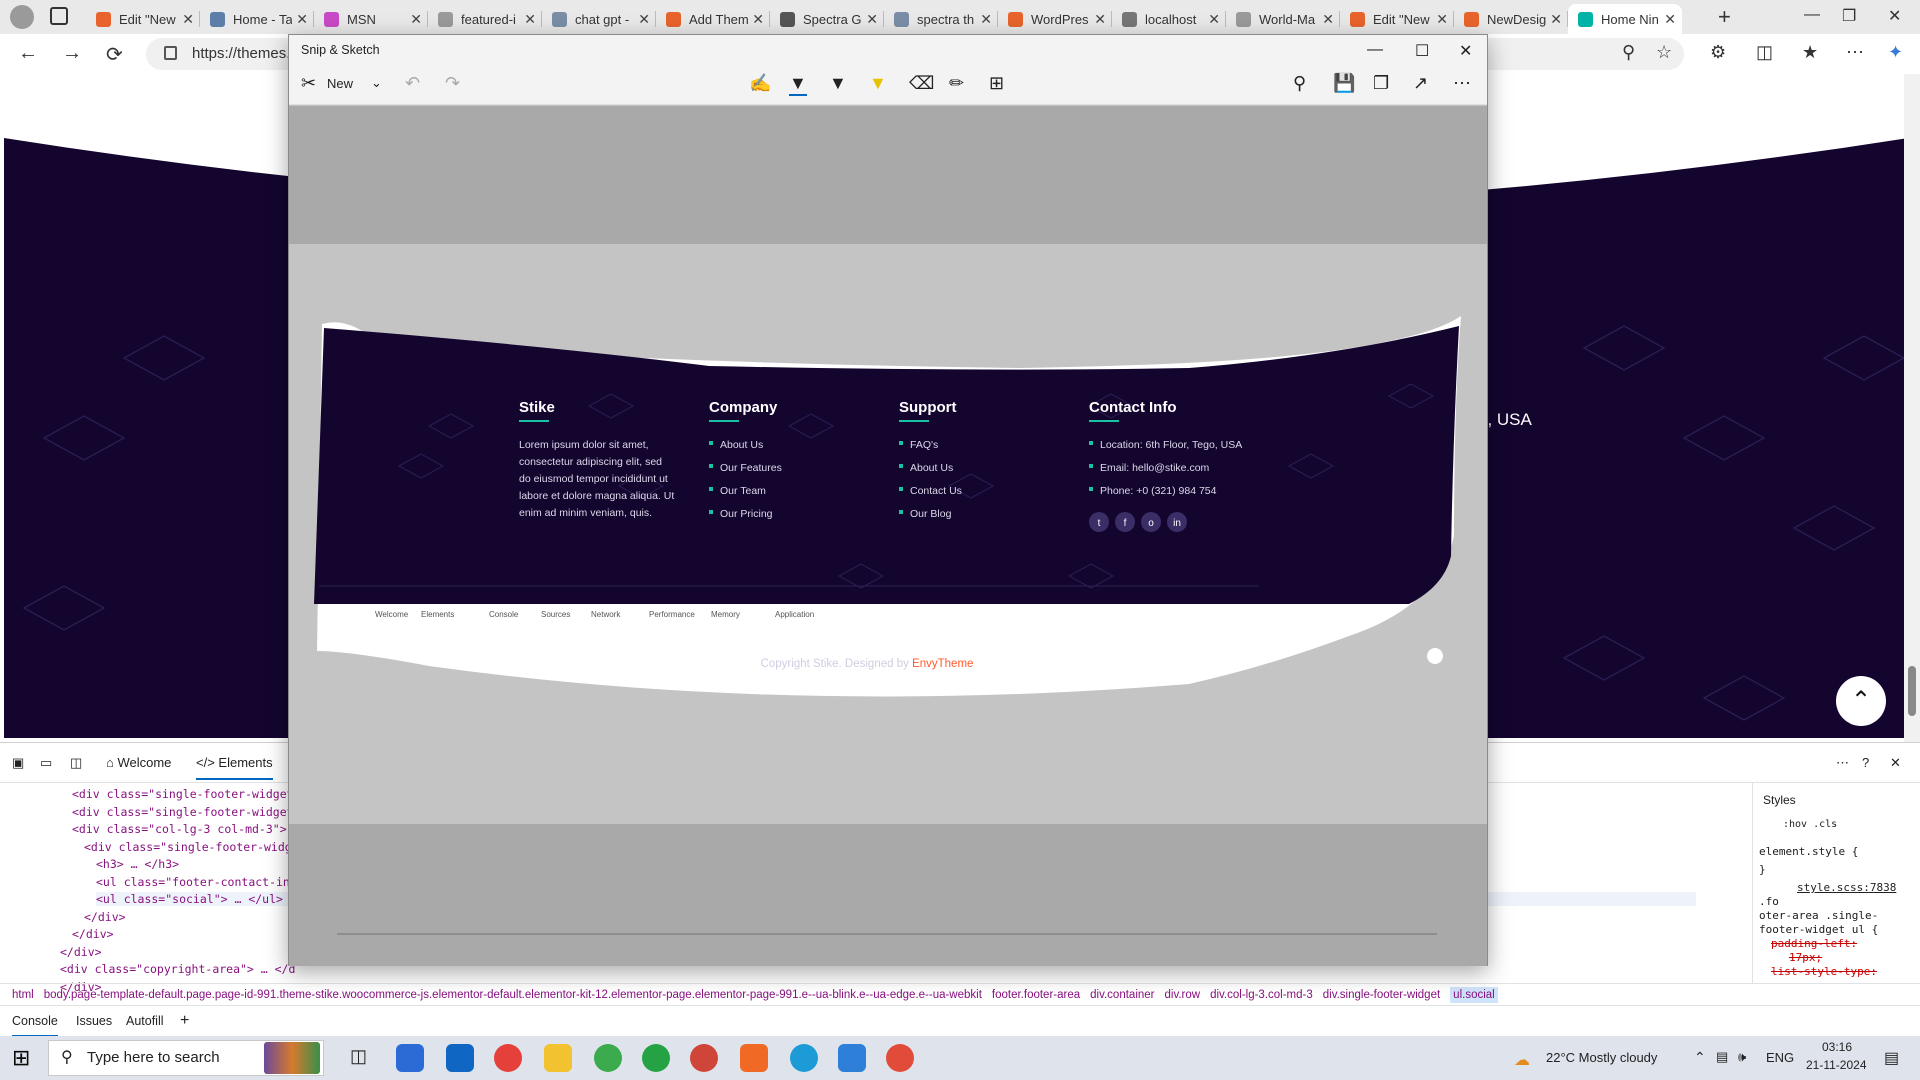 This screenshot has height=1080, width=1920. Describe the element at coordinates (1422, 51) in the screenshot. I see `snip-maximize-icon: ☐` at that location.